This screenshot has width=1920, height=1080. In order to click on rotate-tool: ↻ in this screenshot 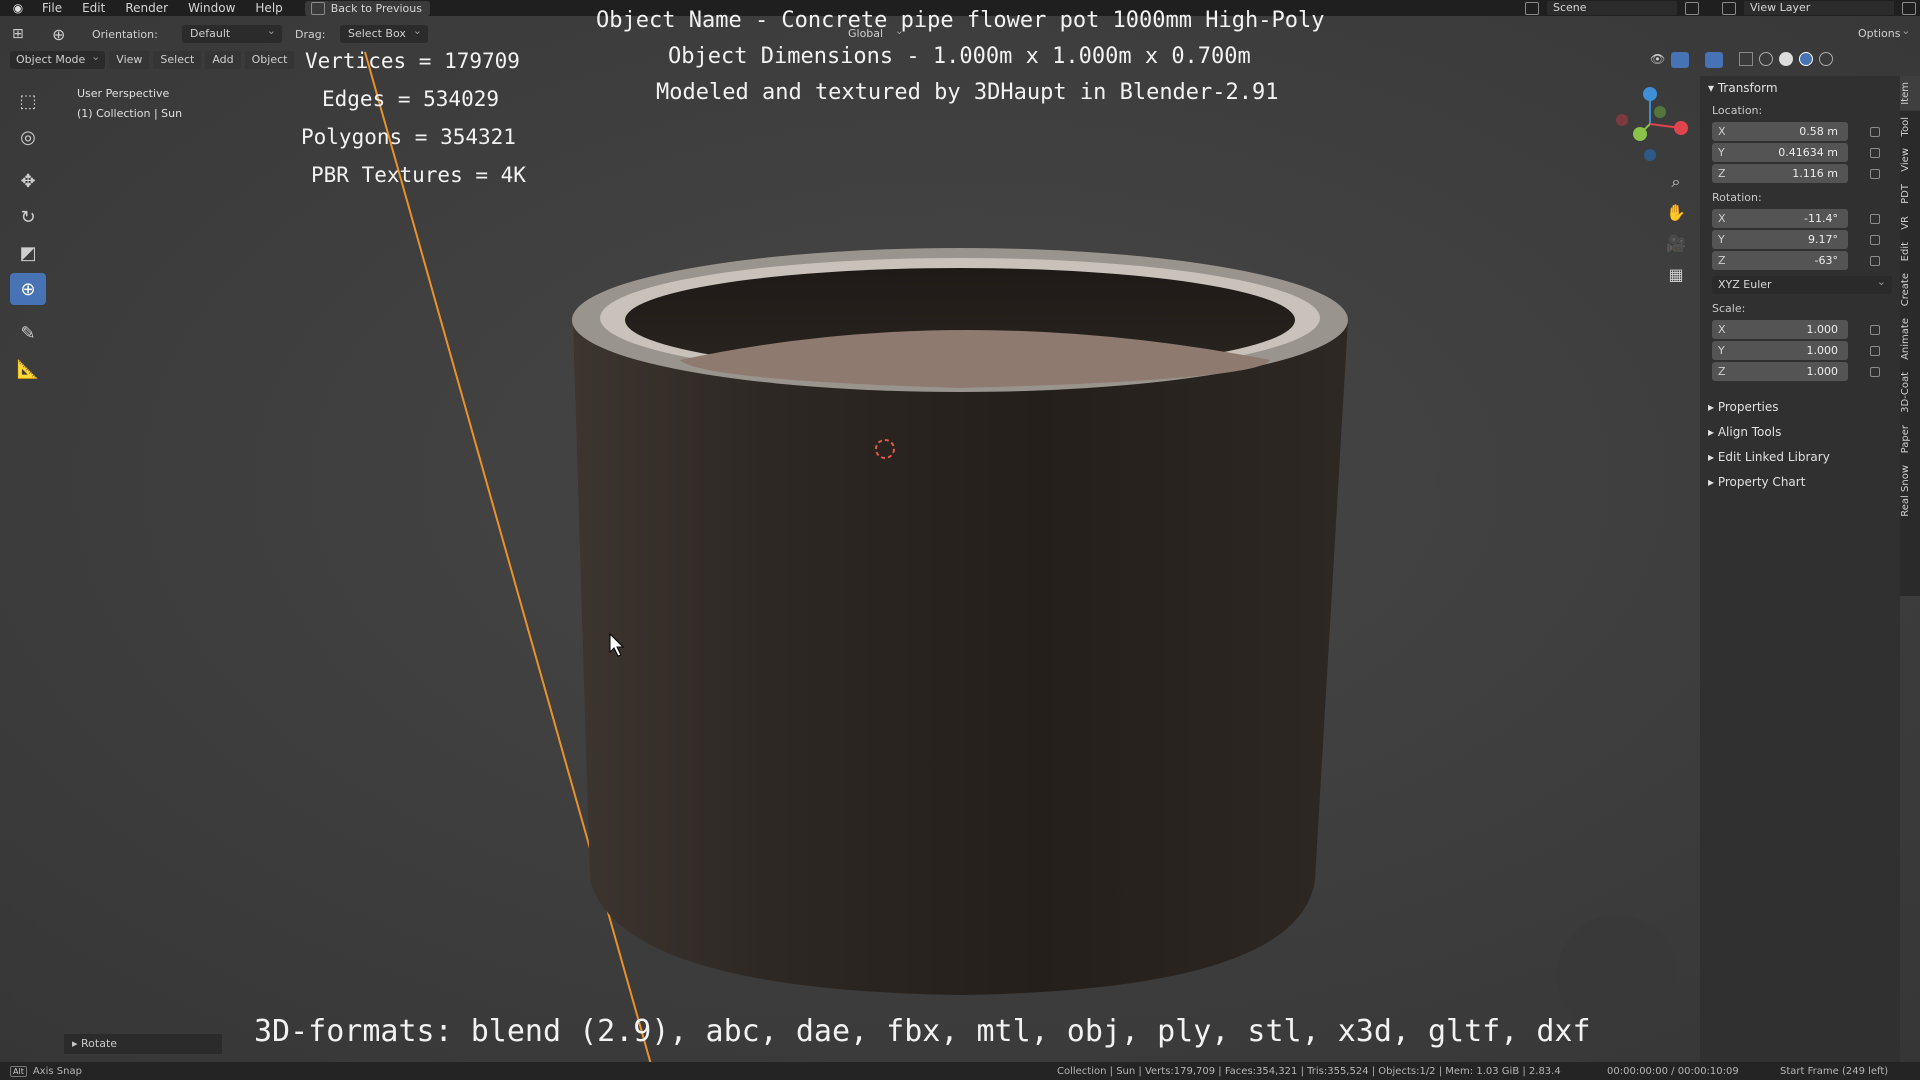, I will do `click(28, 217)`.